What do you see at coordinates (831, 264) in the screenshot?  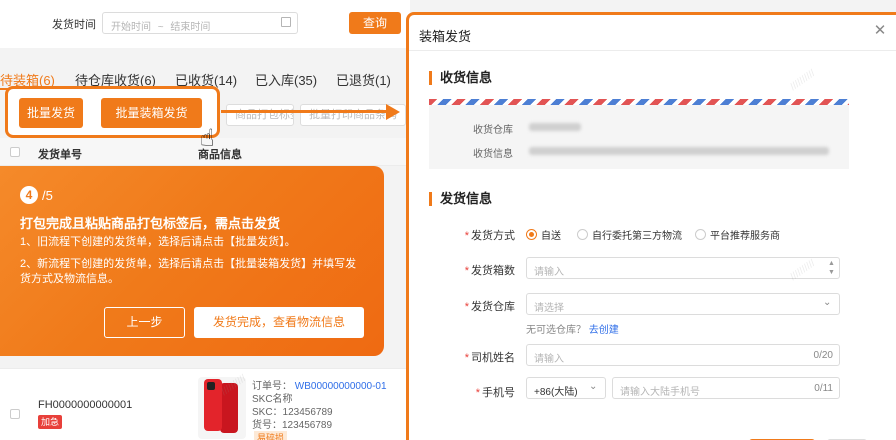 I see `increment-icon: ▲` at bounding box center [831, 264].